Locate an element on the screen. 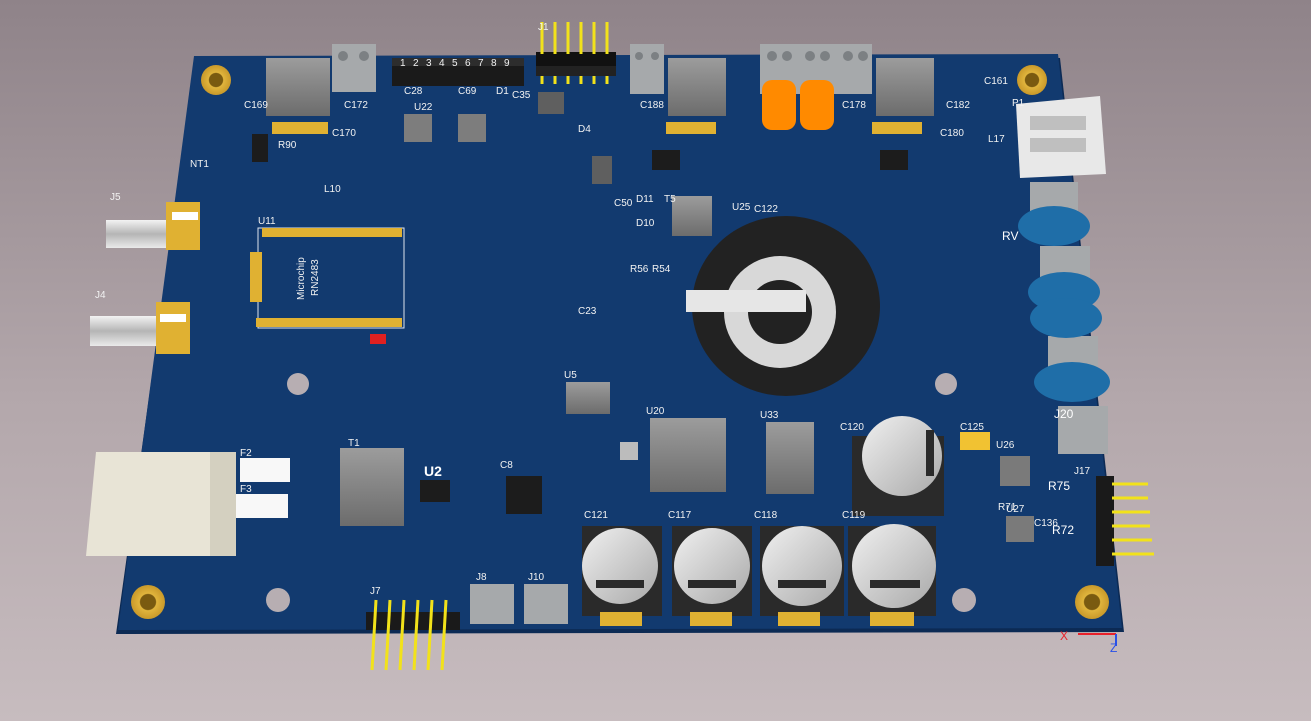  label-d1: D1 is located at coordinates (502, 91).